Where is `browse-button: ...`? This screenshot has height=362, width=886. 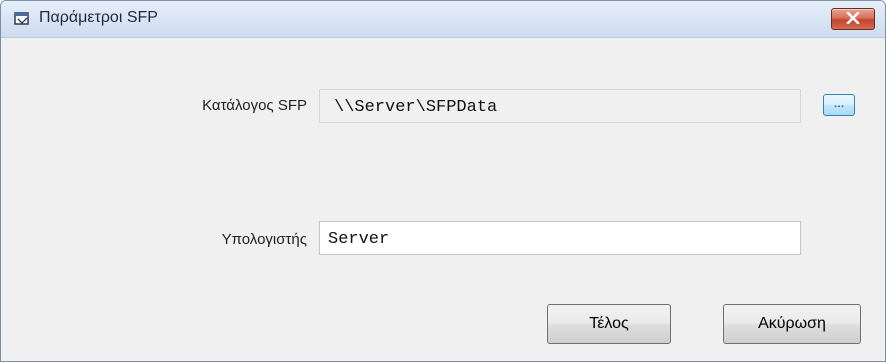 browse-button: ... is located at coordinates (839, 105).